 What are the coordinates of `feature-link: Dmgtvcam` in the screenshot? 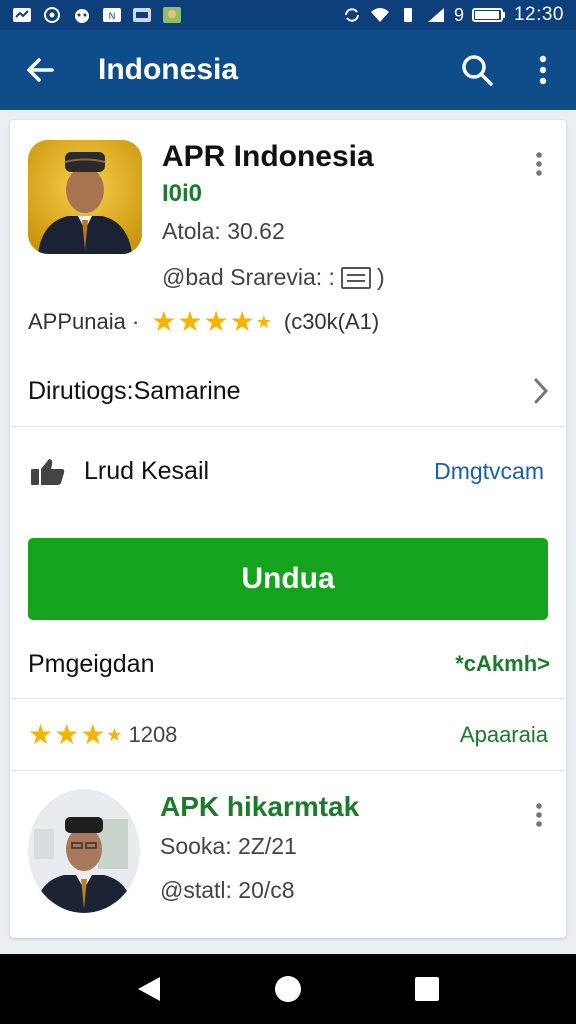 It's located at (489, 471).